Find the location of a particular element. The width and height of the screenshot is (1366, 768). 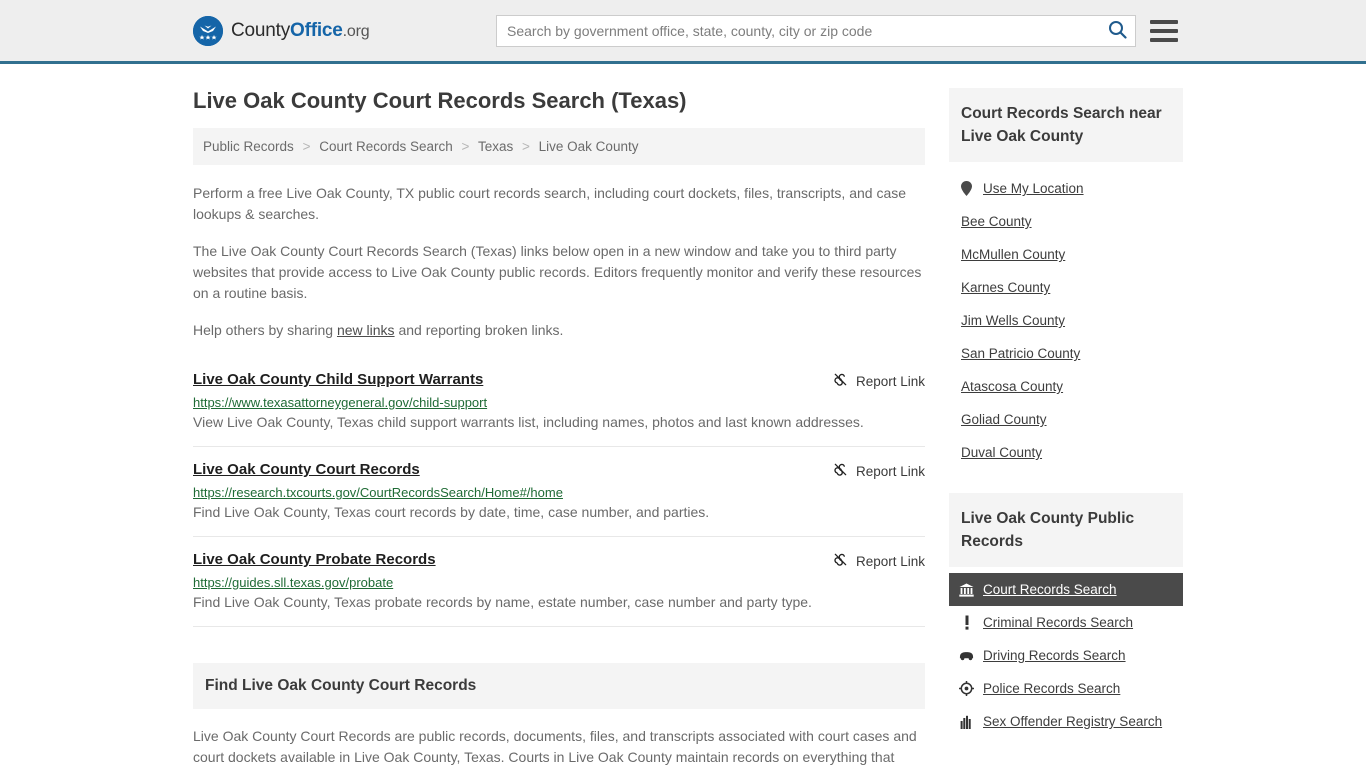

search-button is located at coordinates (1117, 31).